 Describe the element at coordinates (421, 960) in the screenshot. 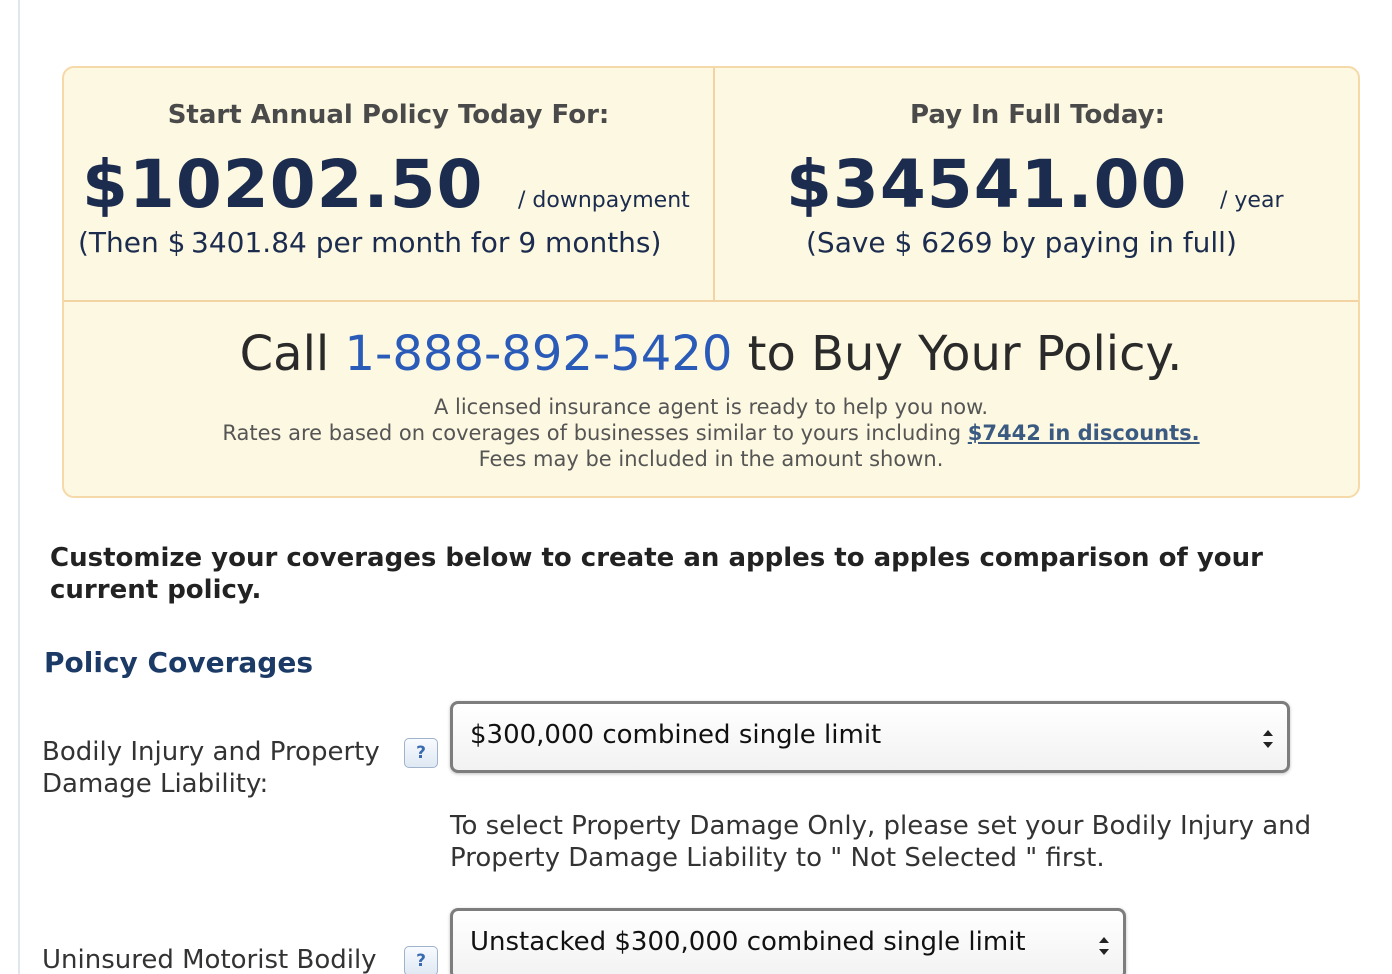

I see `uninsured-motorist-help-icon: ?` at that location.